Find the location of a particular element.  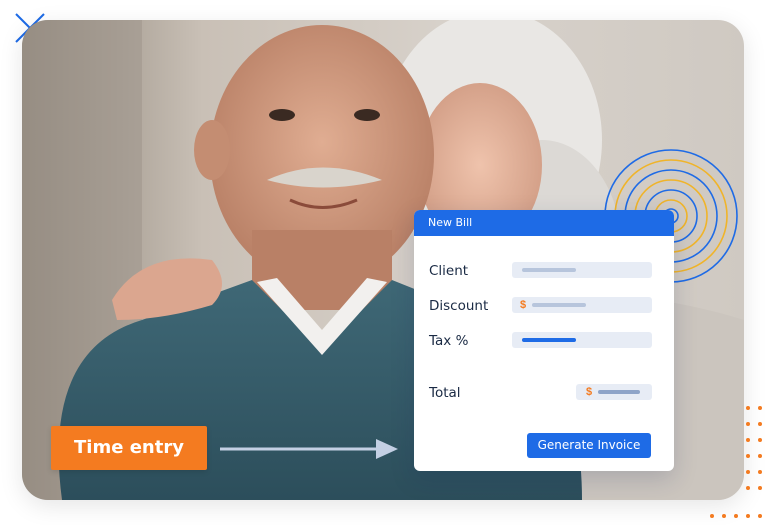

time-entry-button: Time entry is located at coordinates (129, 448).